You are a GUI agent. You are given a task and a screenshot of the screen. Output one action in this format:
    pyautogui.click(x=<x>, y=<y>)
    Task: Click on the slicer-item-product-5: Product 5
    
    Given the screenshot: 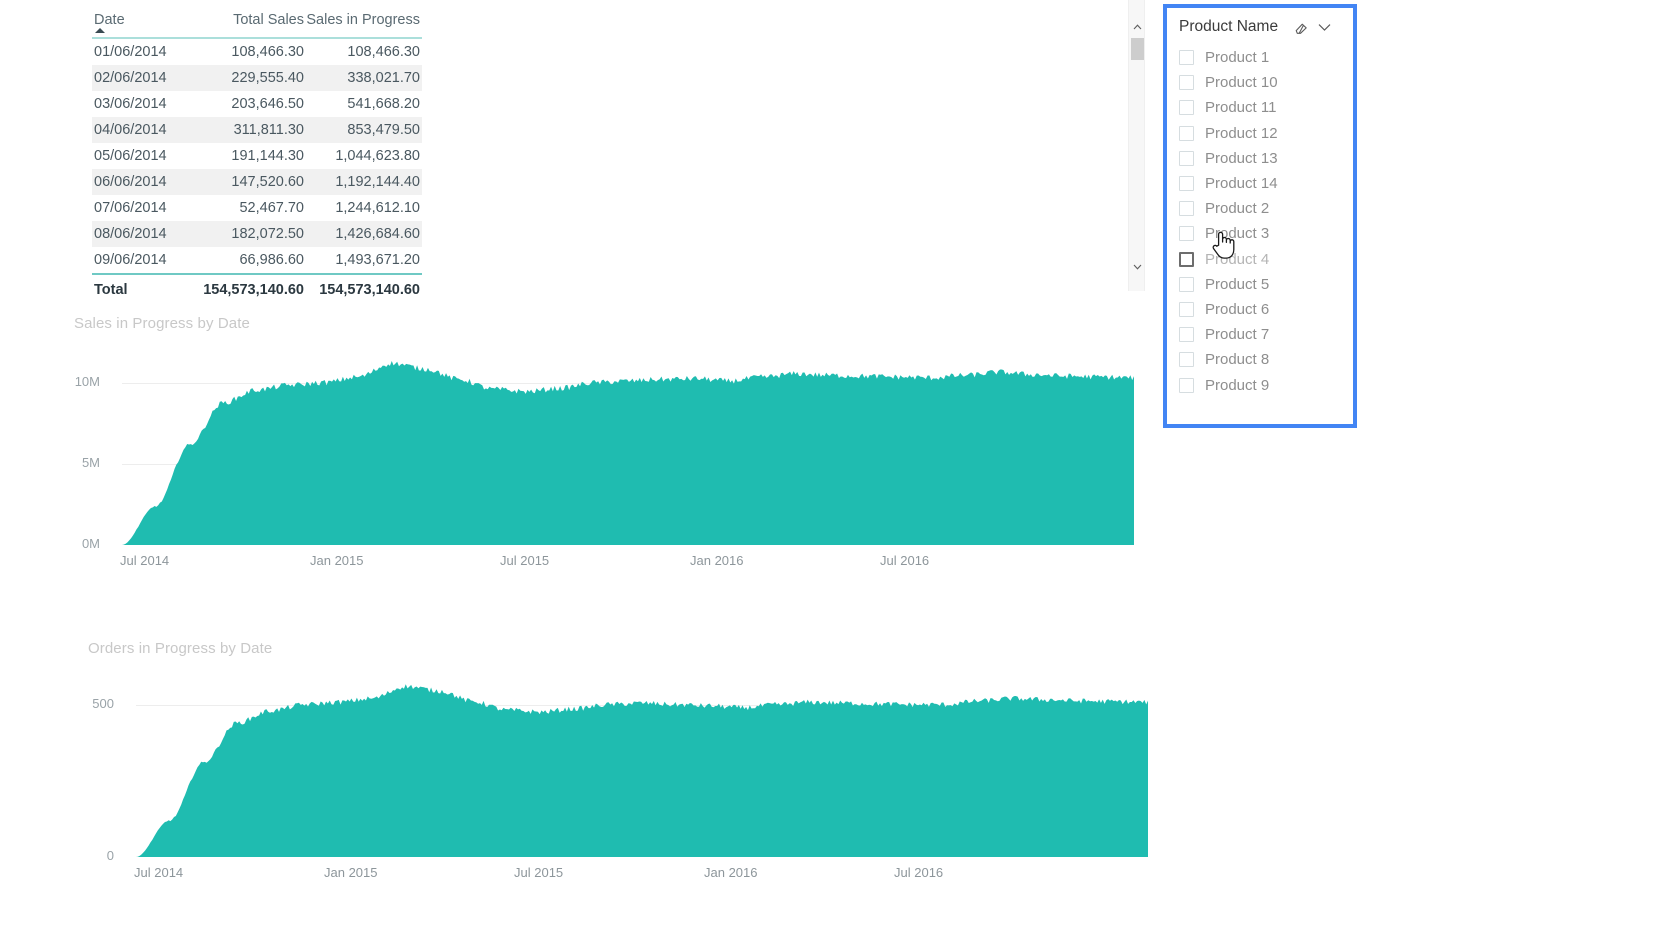 What is the action you would take?
    pyautogui.click(x=1266, y=284)
    